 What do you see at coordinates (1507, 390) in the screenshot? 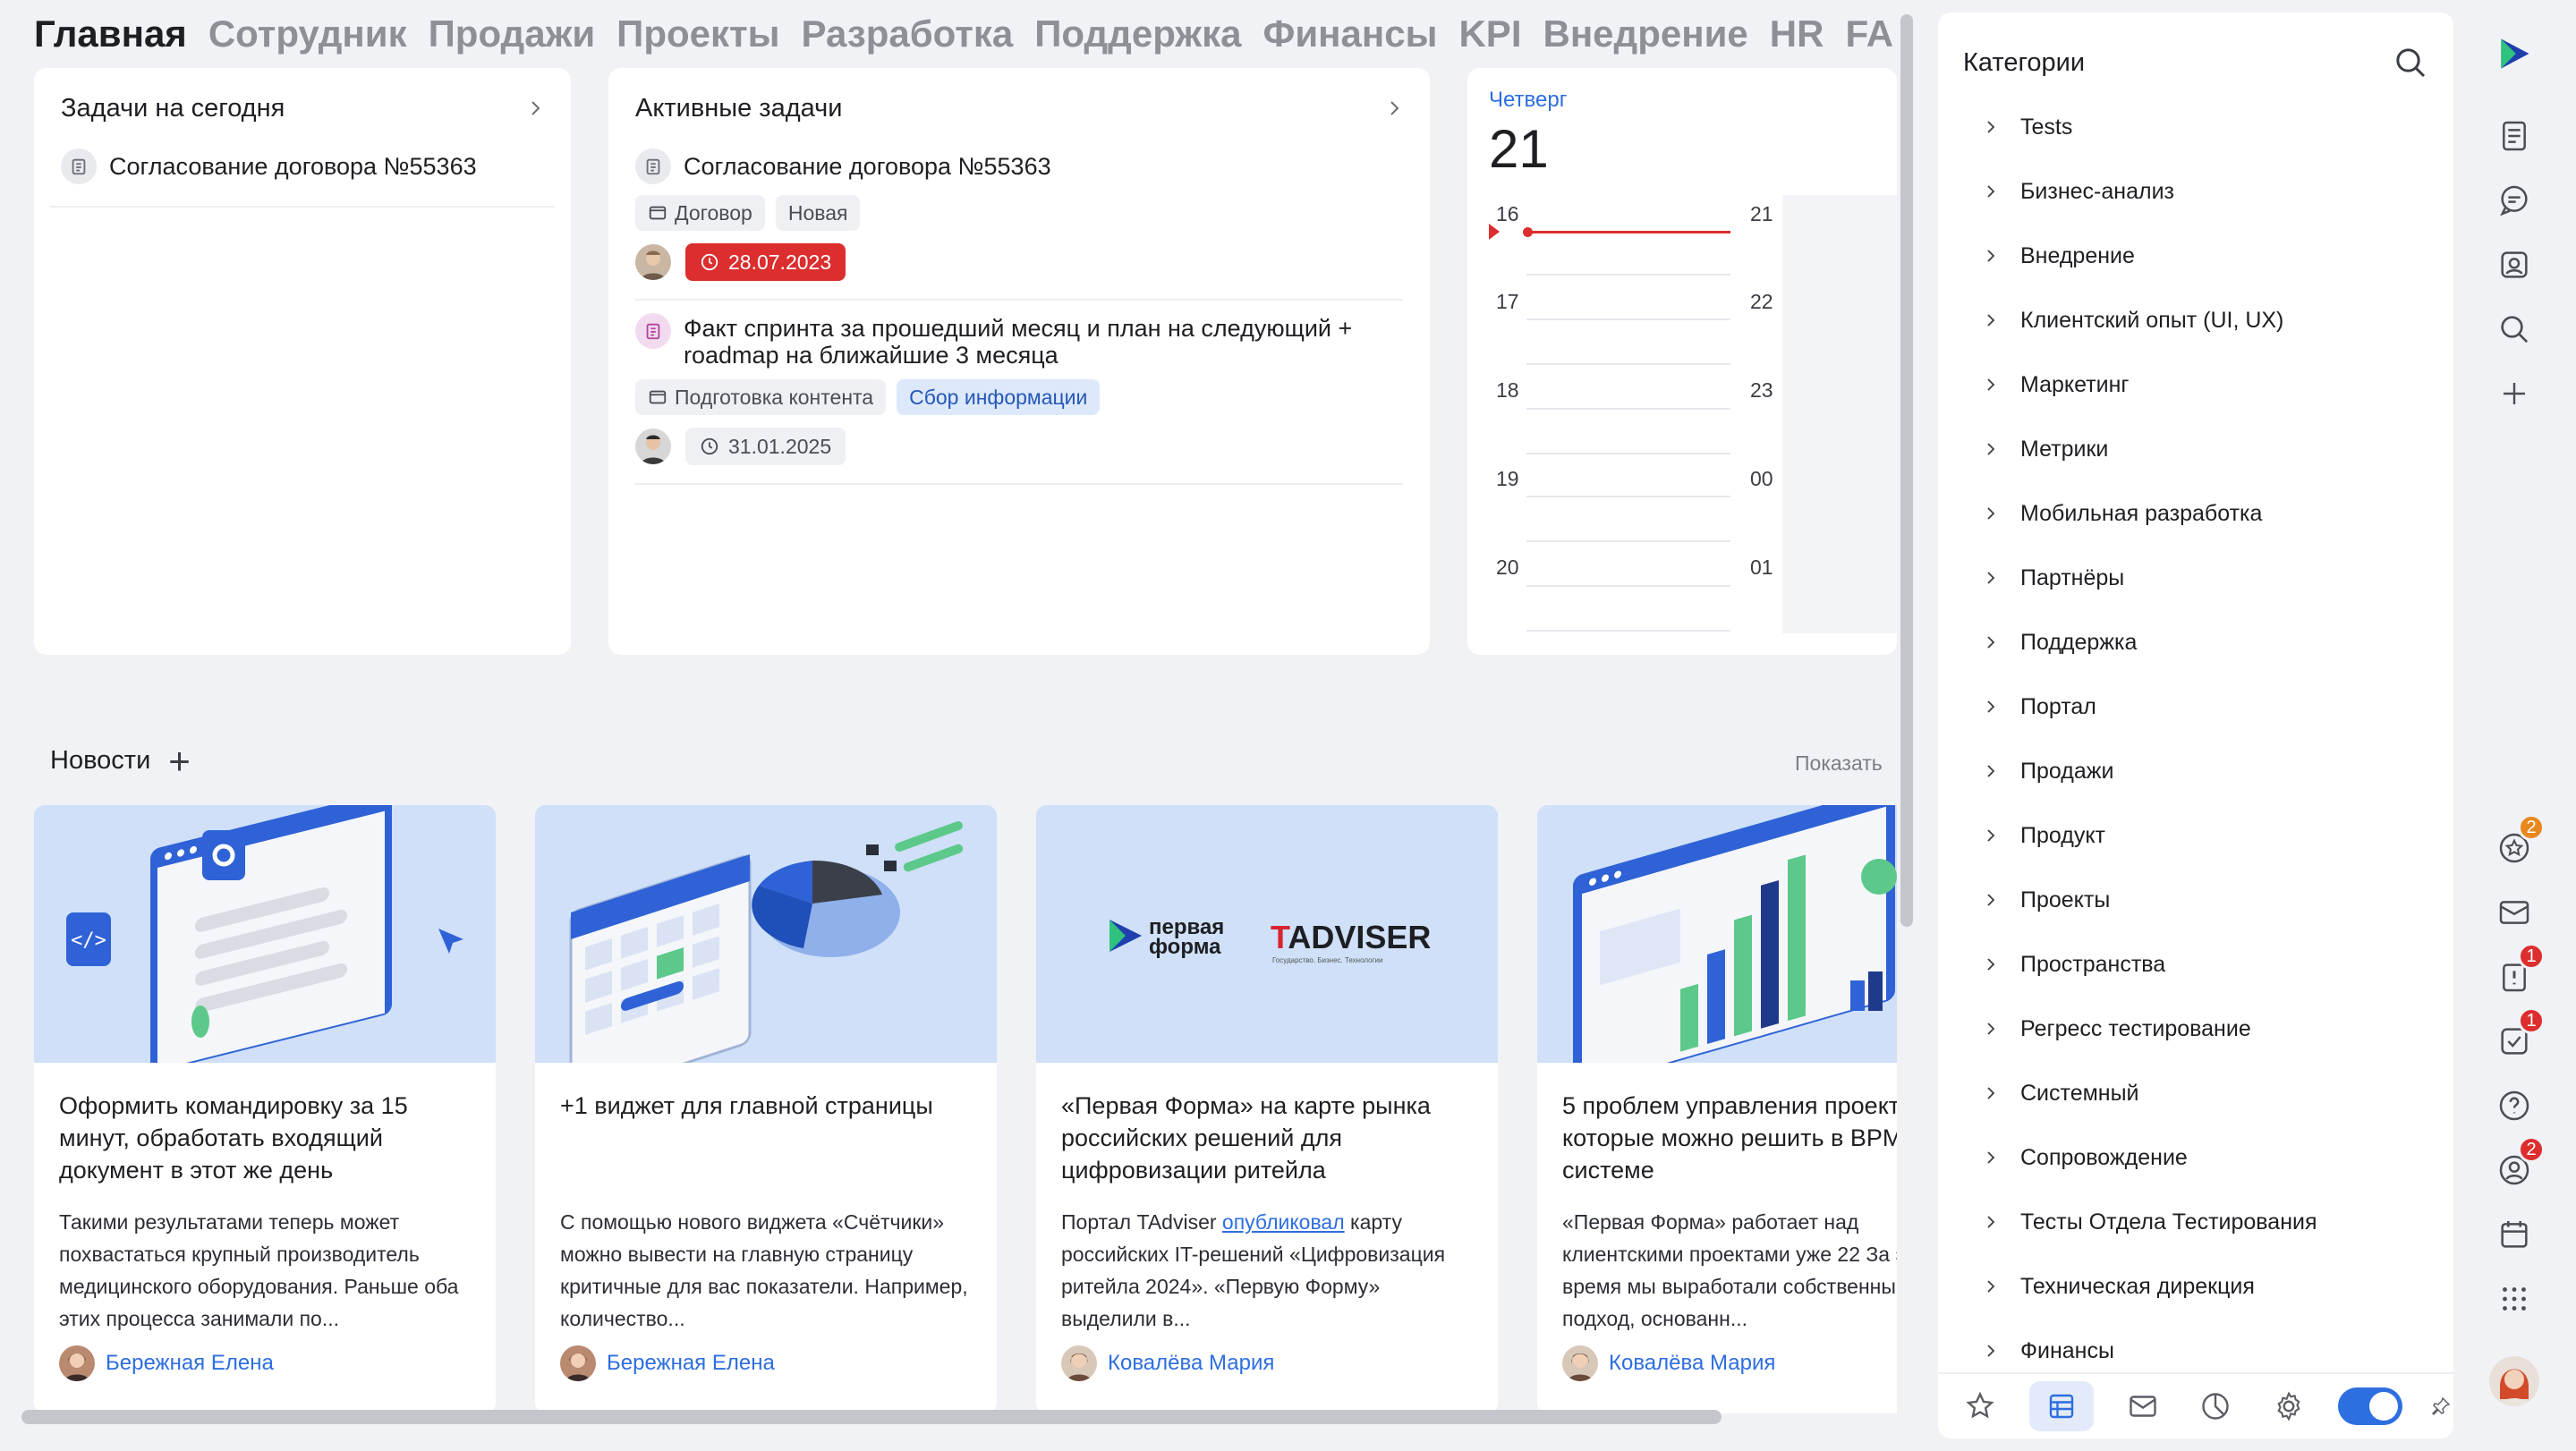
I see `hour-label: 18` at bounding box center [1507, 390].